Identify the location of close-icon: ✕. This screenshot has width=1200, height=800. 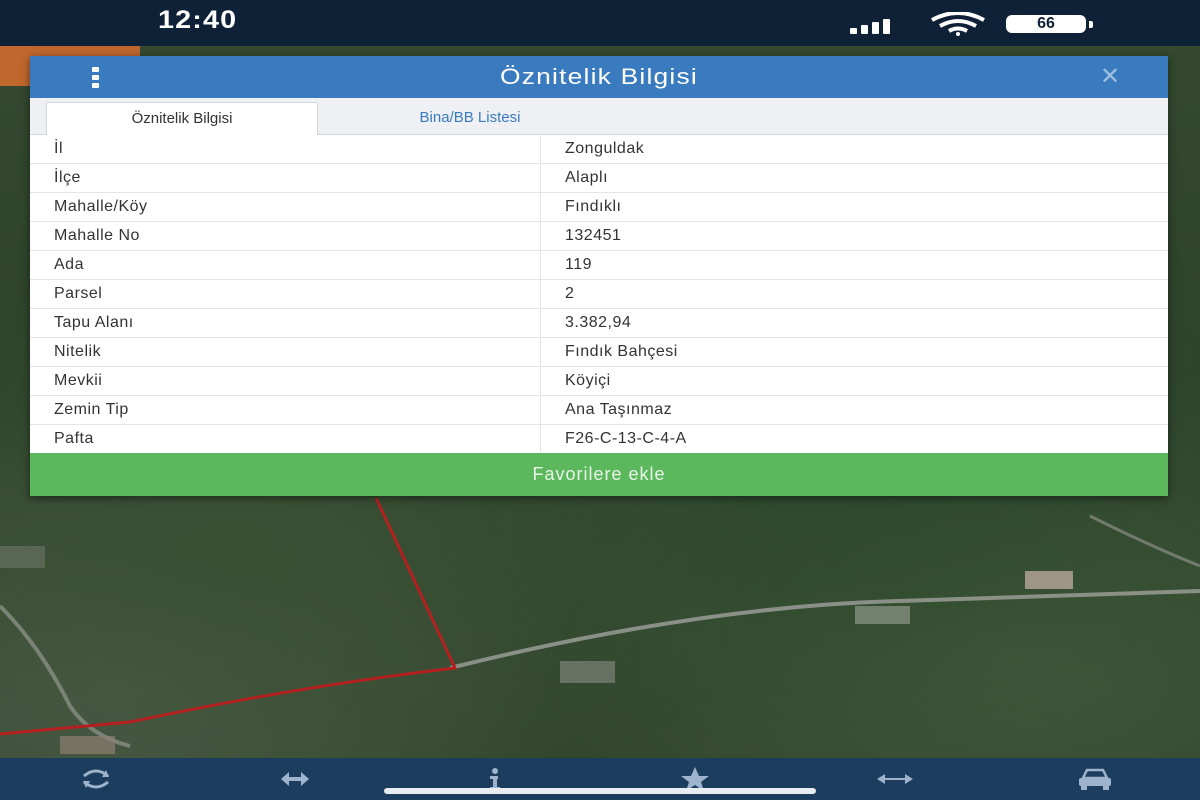
(1110, 77).